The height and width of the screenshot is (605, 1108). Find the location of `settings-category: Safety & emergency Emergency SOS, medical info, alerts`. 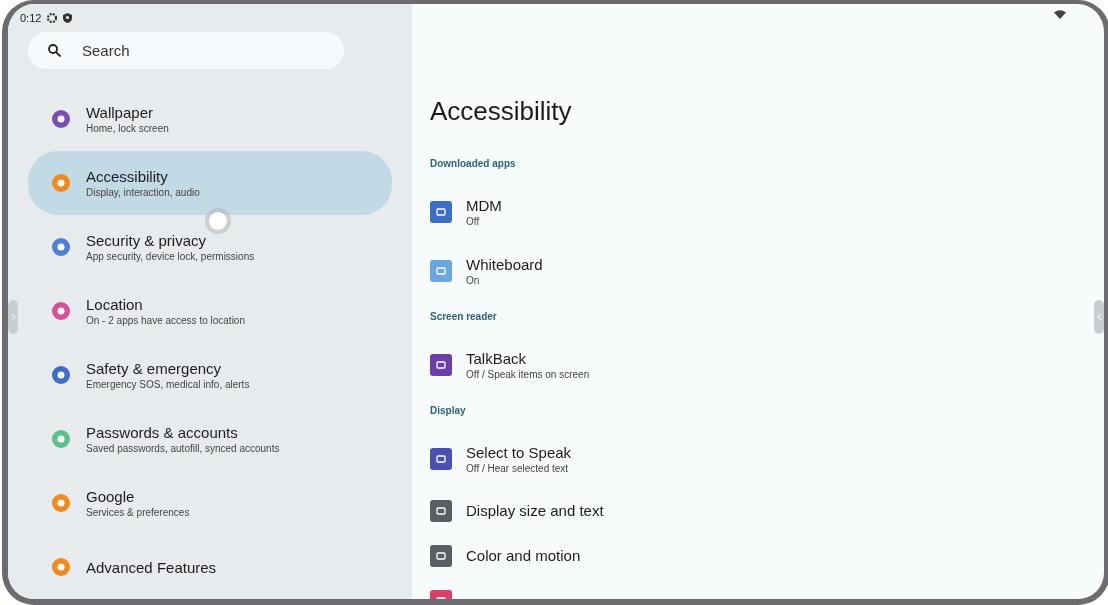

settings-category: Safety & emergency Emergency SOS, medical info, alerts is located at coordinates (210, 375).